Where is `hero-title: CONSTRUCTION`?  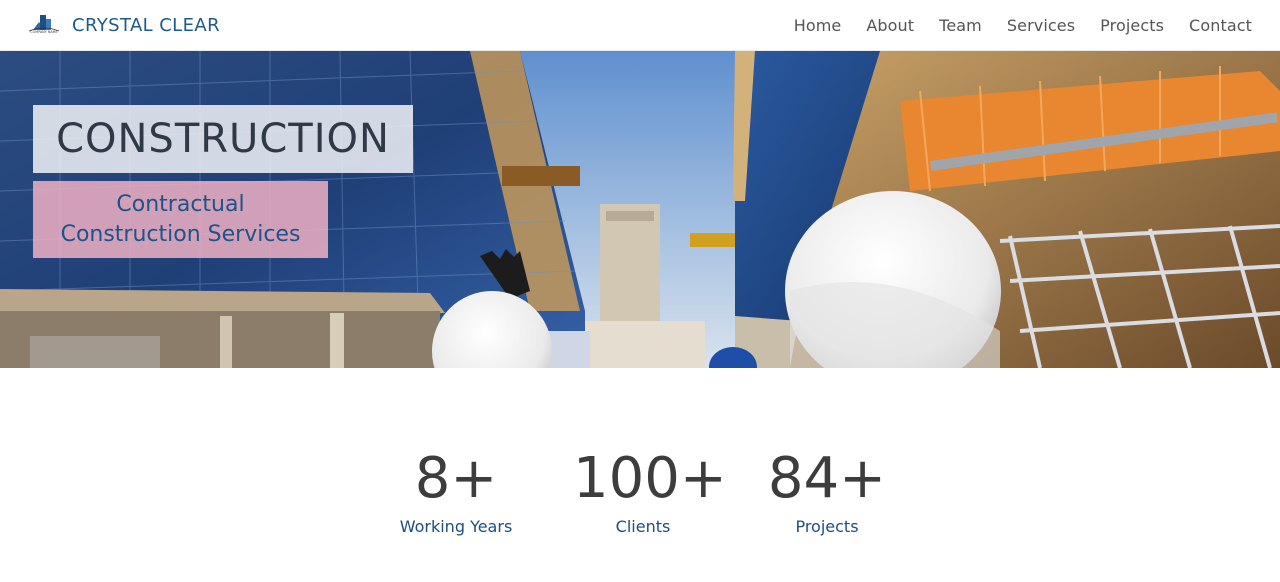 hero-title: CONSTRUCTION is located at coordinates (223, 139).